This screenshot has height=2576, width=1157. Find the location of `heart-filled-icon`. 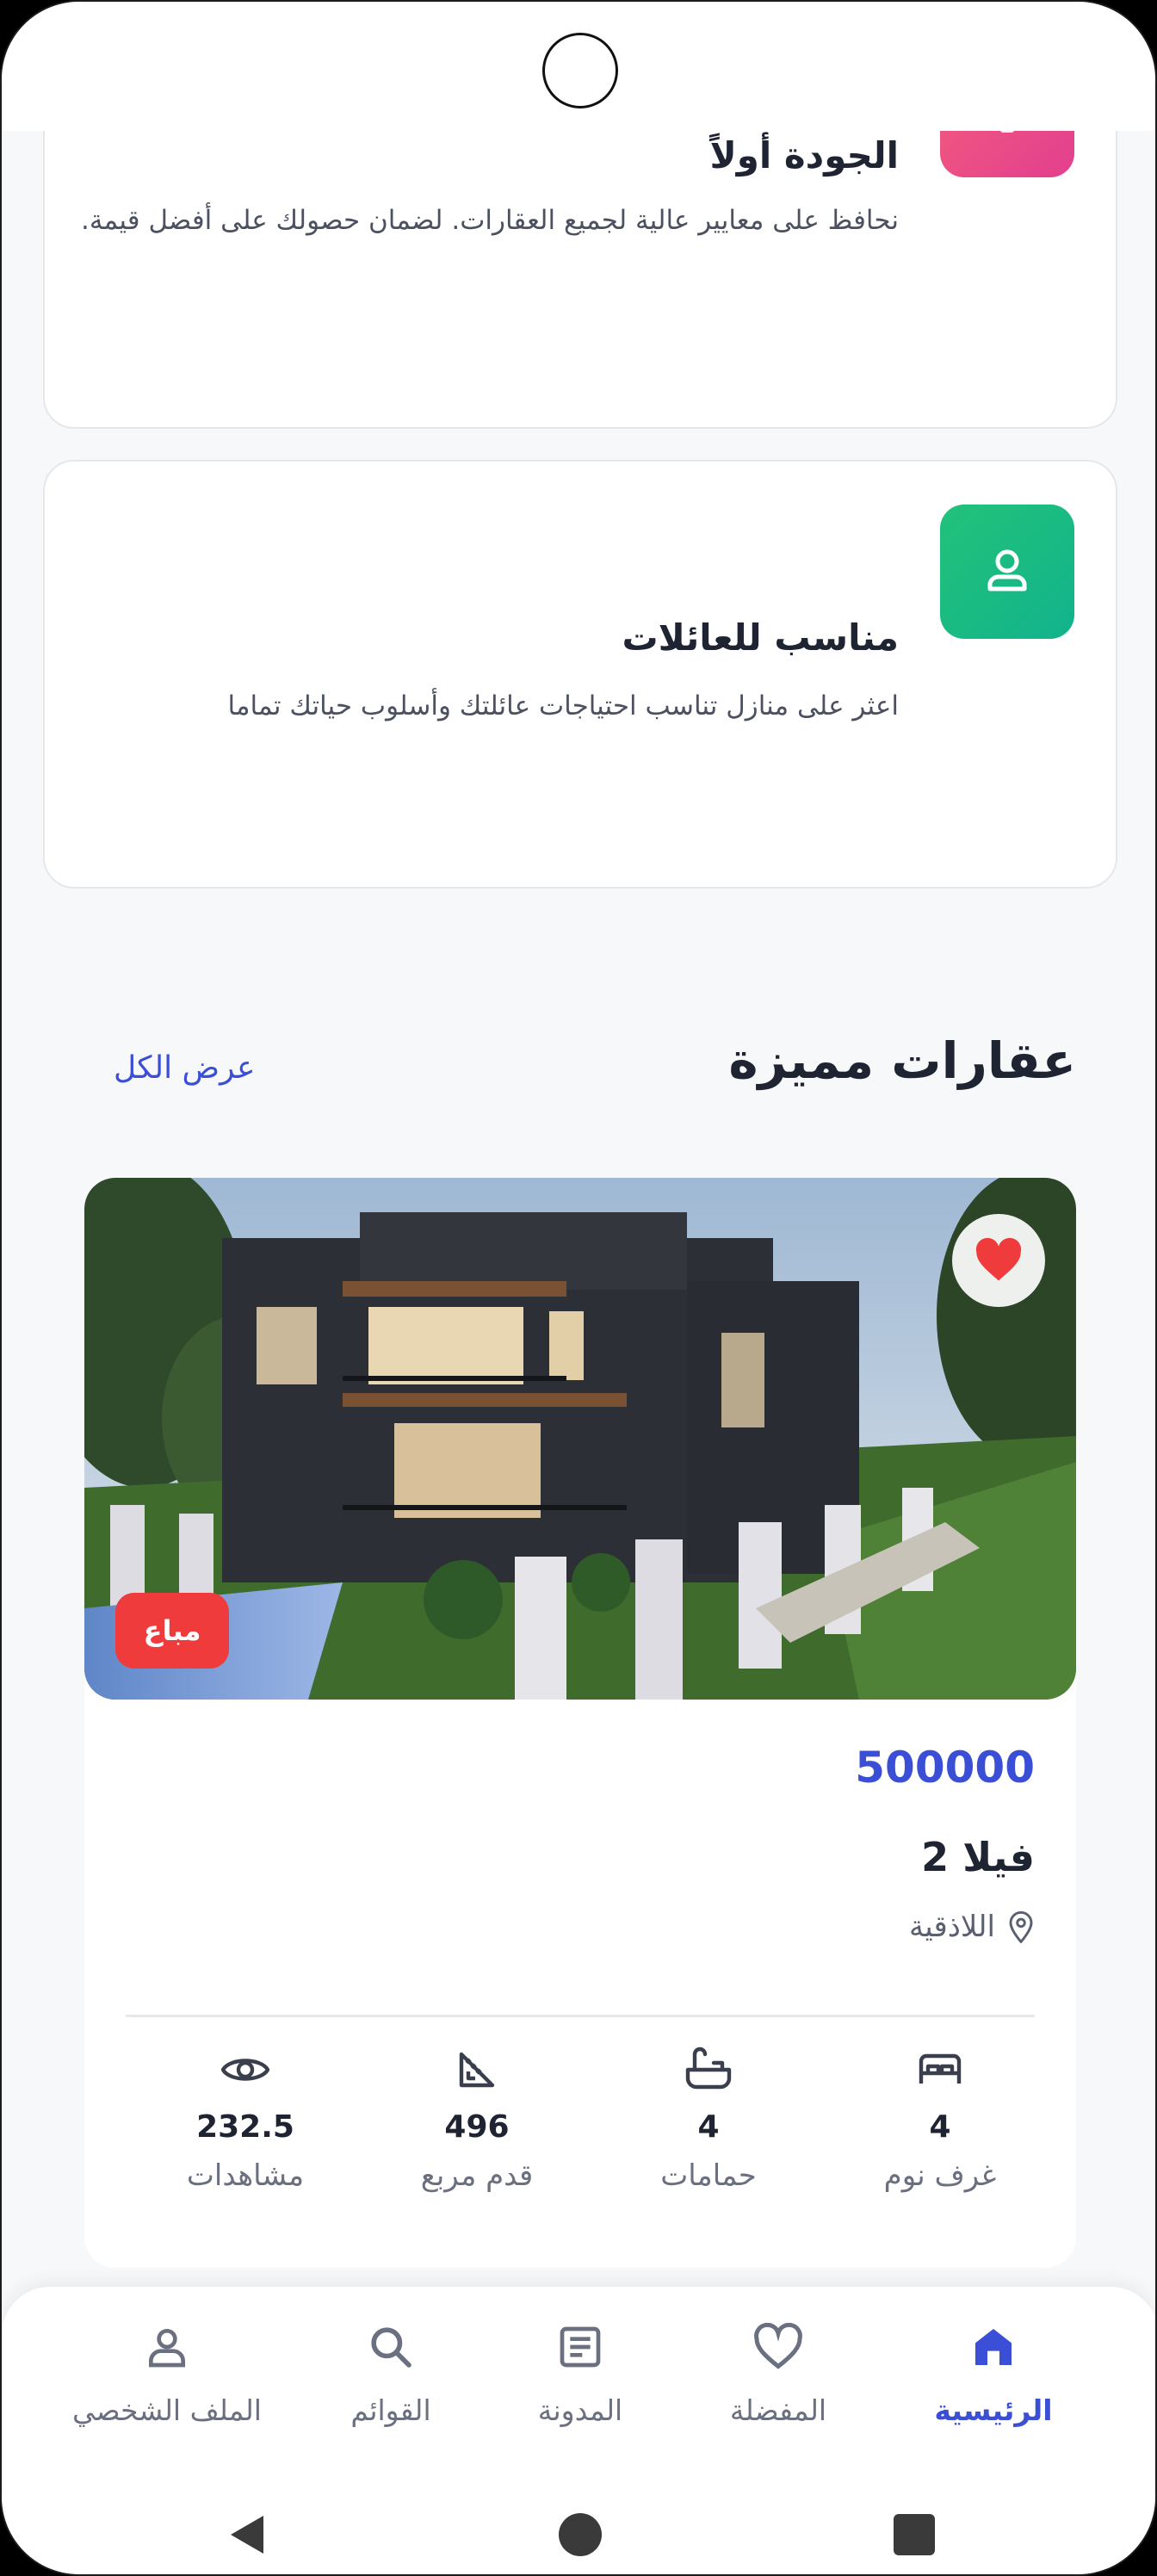

heart-filled-icon is located at coordinates (999, 1259).